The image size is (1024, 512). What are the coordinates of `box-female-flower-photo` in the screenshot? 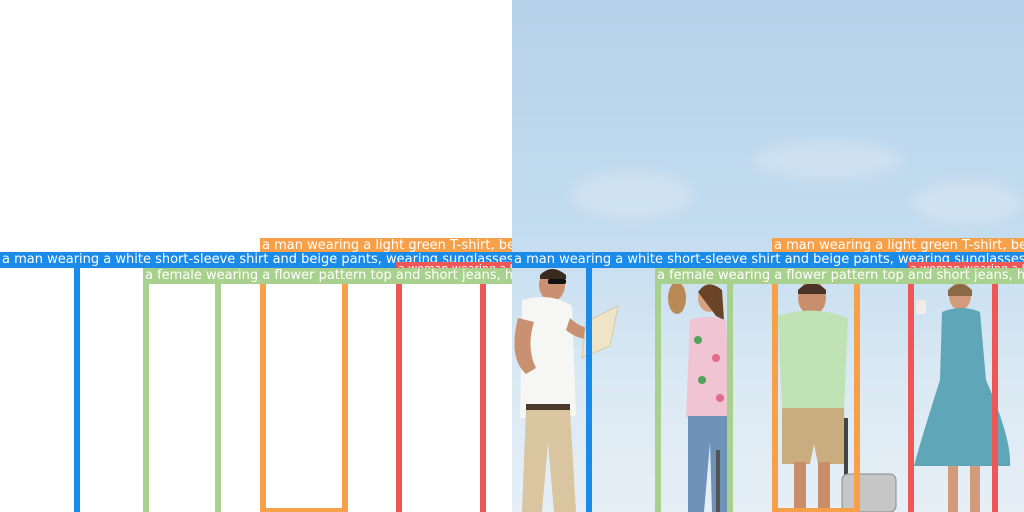 It's located at (694, 397).